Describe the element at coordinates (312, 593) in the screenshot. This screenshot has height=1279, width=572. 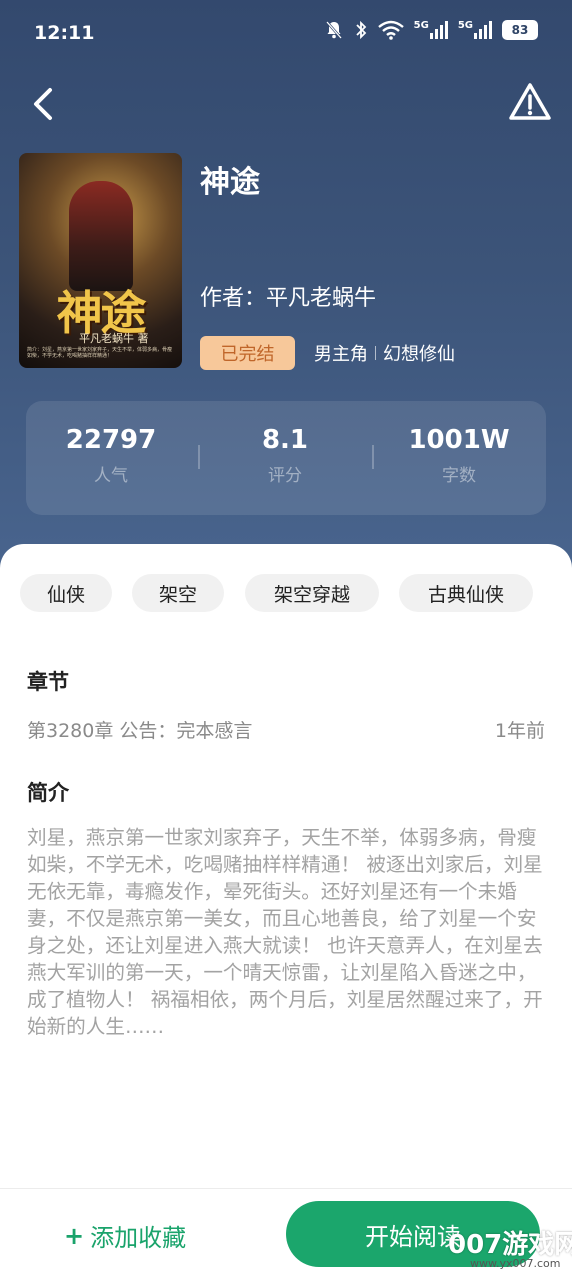
I see `tag-chip: 架空穿越` at that location.